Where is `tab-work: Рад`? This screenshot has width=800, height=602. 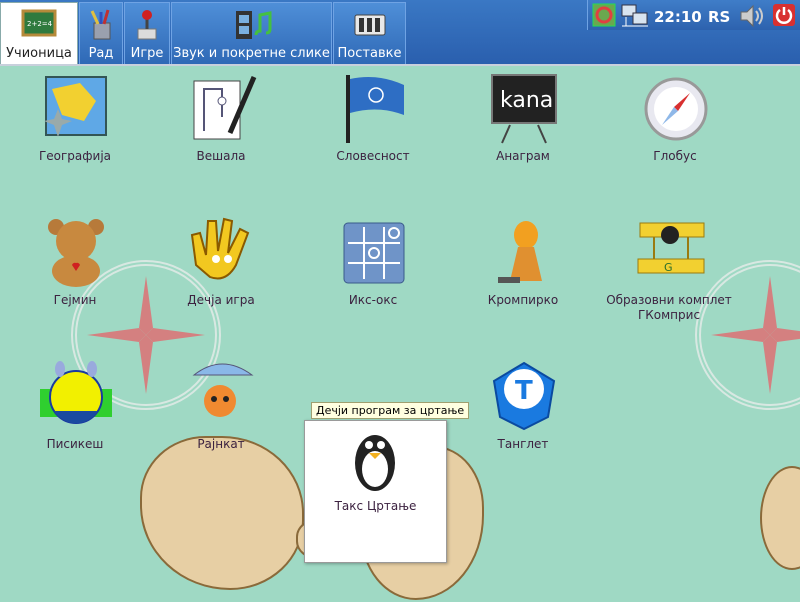
tab-work: Рад is located at coordinates (101, 33).